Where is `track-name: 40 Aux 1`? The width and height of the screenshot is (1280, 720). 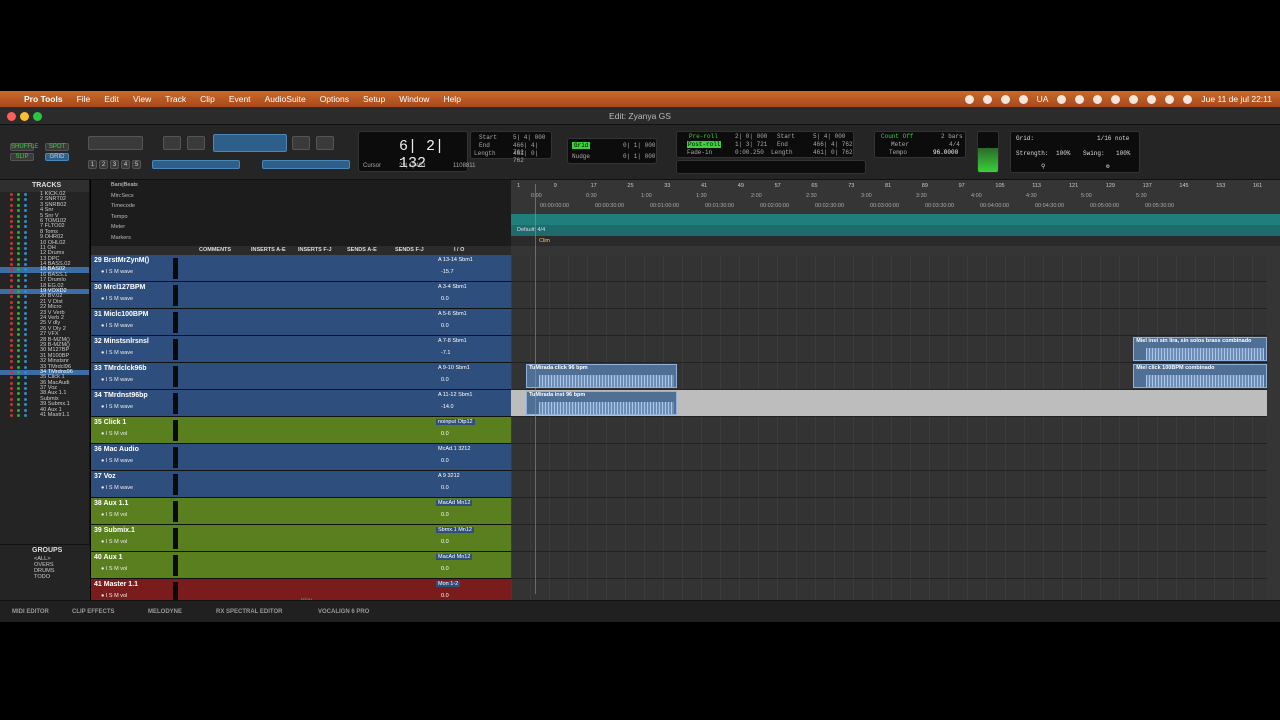 track-name: 40 Aux 1 is located at coordinates (108, 557).